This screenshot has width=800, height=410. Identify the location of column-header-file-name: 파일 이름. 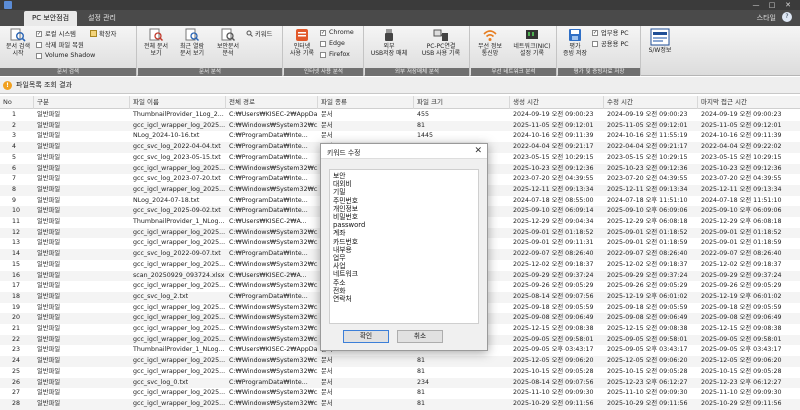
(178, 102).